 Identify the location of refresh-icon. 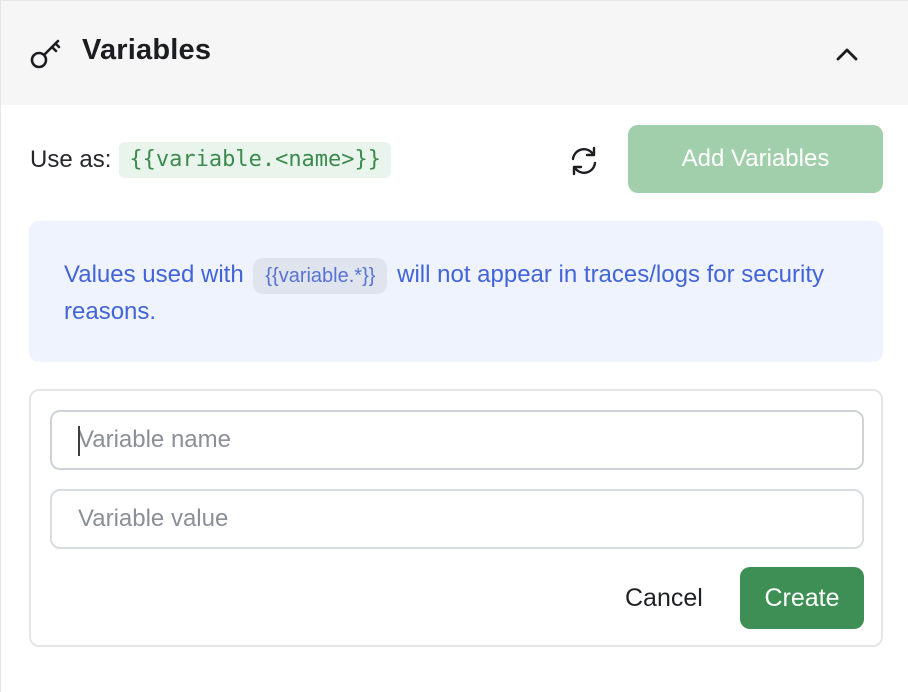
(584, 161).